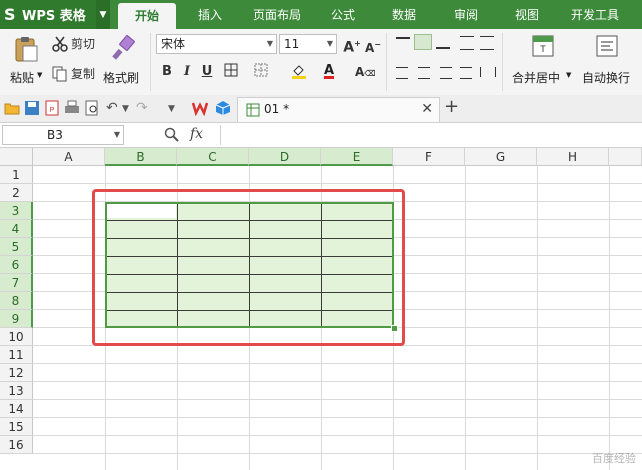  What do you see at coordinates (200, 108) in the screenshot?
I see `wps-w-icon` at bounding box center [200, 108].